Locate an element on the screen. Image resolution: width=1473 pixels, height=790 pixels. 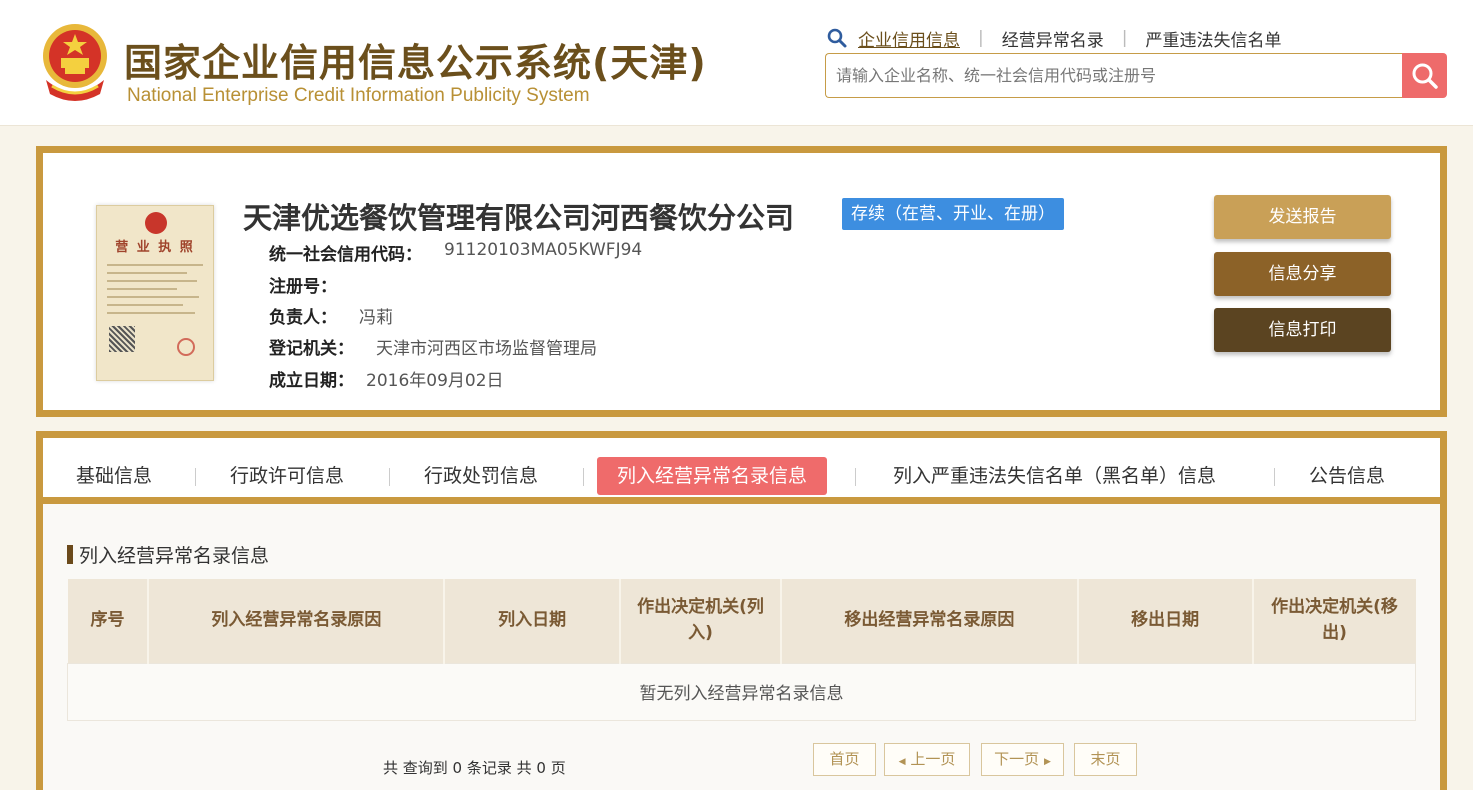
section-title-text: 列入经营异常名录信息 is located at coordinates (174, 556).